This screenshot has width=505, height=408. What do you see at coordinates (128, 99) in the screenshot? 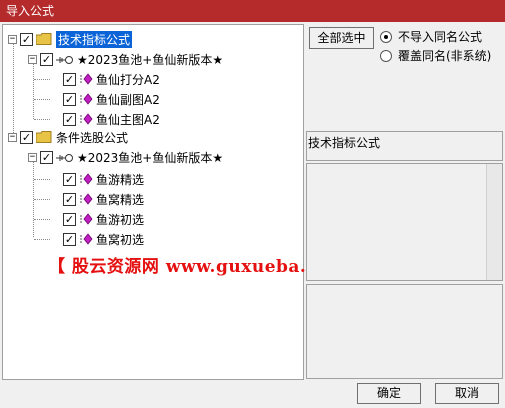
I see `item-label: 鱼仙副图A2` at bounding box center [128, 99].